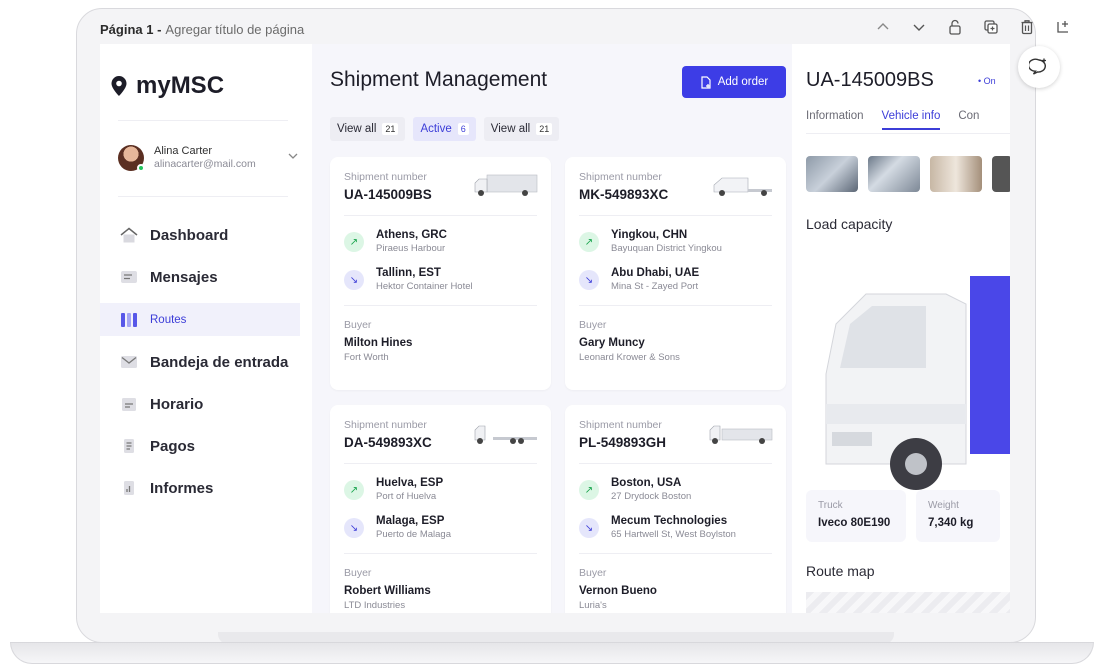 Image resolution: width=1096 pixels, height=666 pixels. I want to click on sidebar-item-label: Horario, so click(177, 404).